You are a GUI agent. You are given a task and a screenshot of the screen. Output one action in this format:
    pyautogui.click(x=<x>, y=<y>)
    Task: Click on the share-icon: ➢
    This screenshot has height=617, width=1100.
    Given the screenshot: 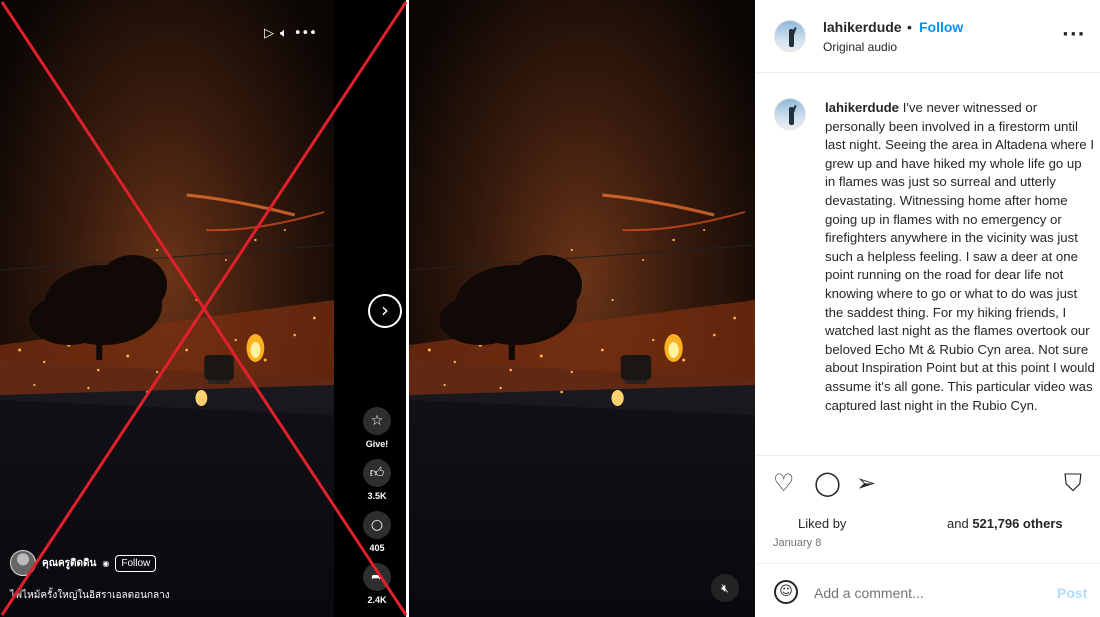 What is the action you would take?
    pyautogui.click(x=866, y=483)
    